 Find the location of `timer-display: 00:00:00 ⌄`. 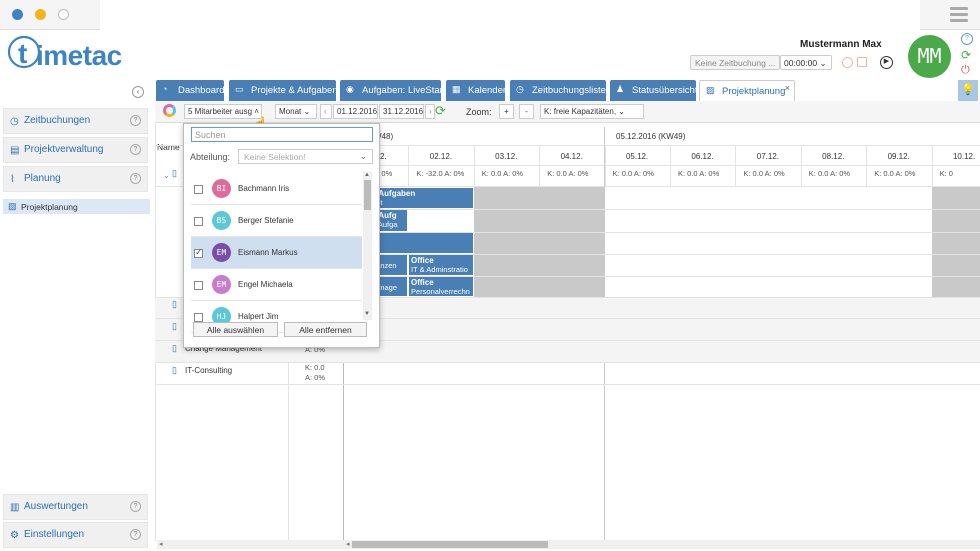

timer-display: 00:00:00 ⌄ is located at coordinates (806, 62).